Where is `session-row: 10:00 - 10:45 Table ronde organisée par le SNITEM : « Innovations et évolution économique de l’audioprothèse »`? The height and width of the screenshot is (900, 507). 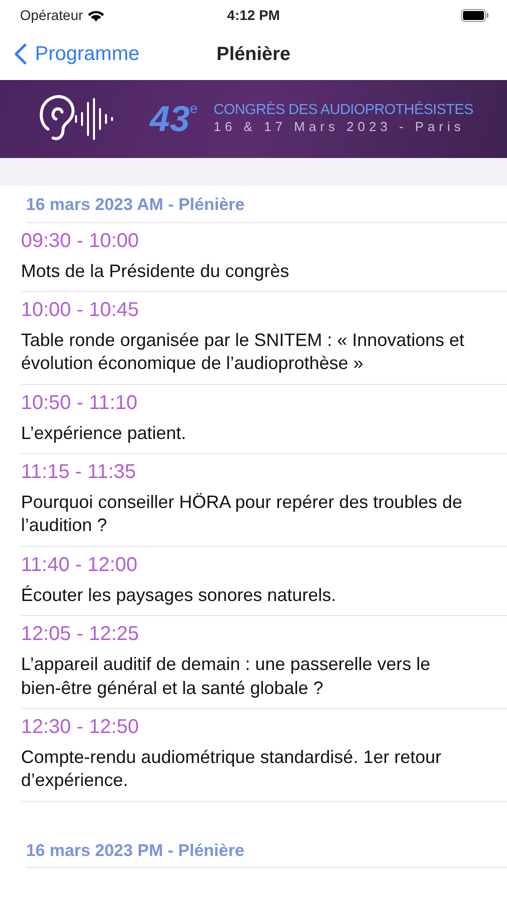 session-row: 10:00 - 10:45 Table ronde organisée par le SNITEM : « Innovations et évolution économique de l’audioprothèse » is located at coordinates (264, 338).